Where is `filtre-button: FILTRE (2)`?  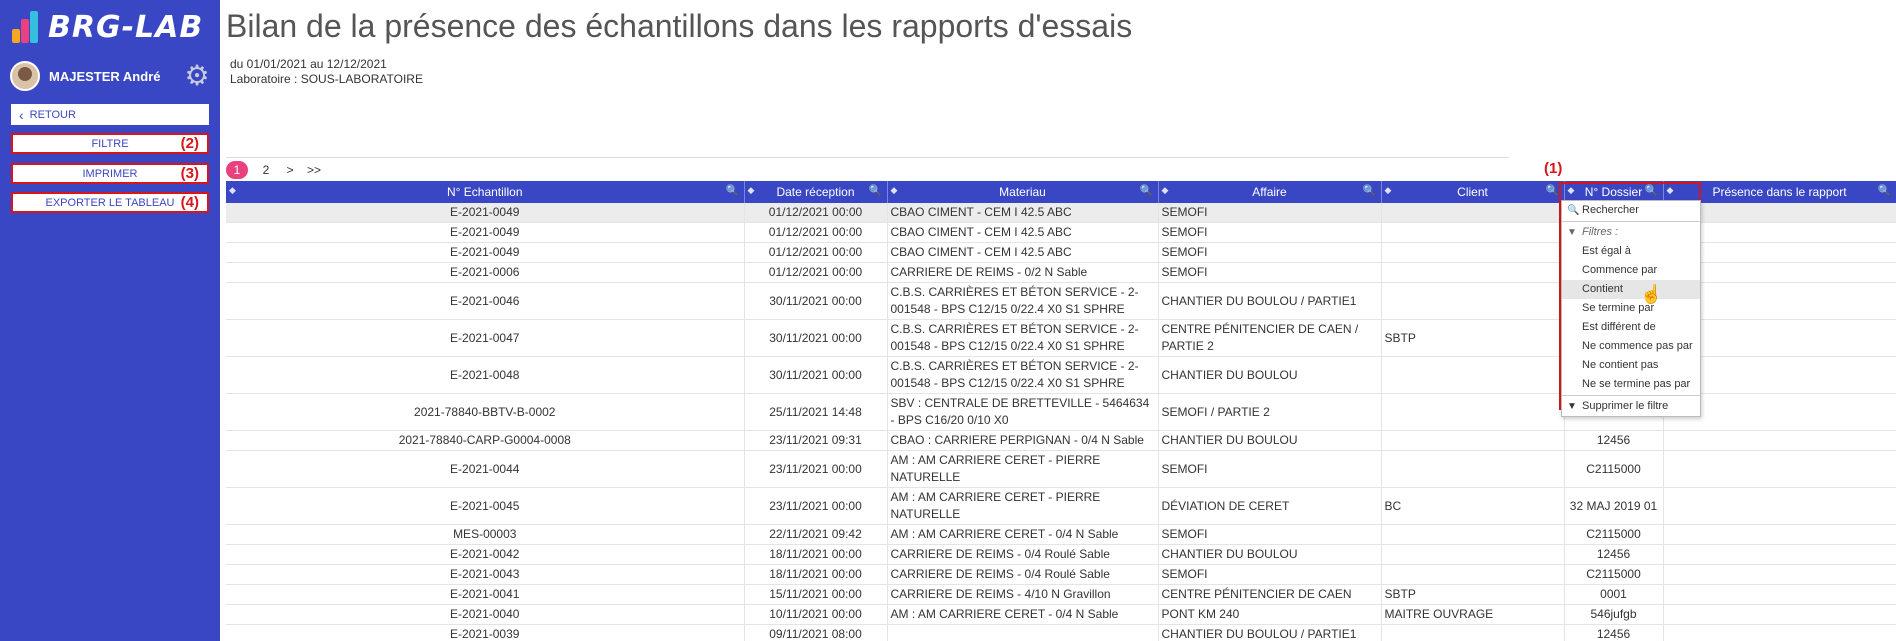
filtre-button: FILTRE (2) is located at coordinates (110, 143).